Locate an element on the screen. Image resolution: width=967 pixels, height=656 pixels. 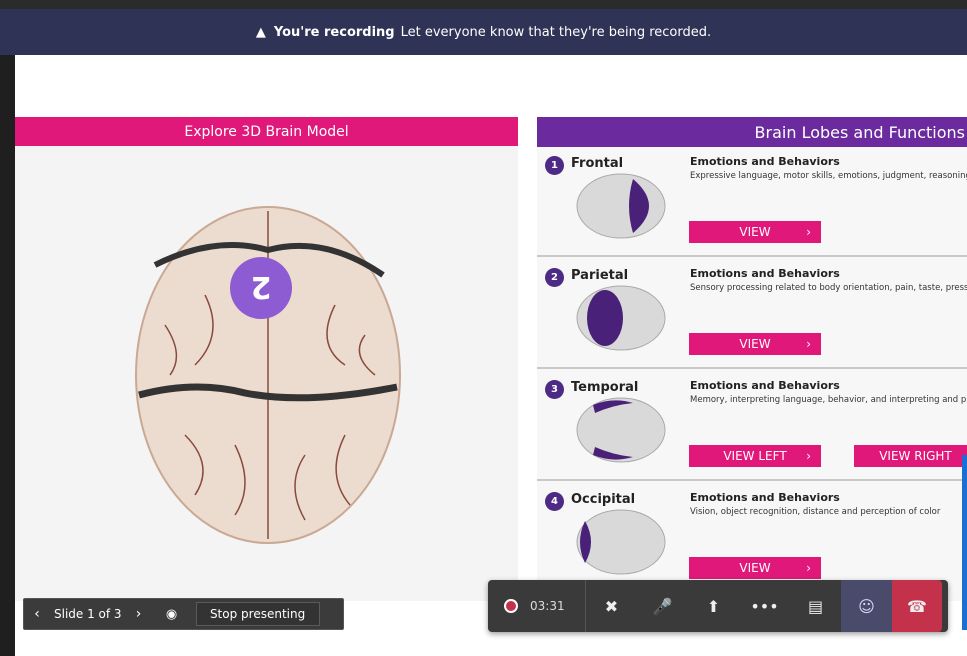
title-bar is located at coordinates (483, 4).